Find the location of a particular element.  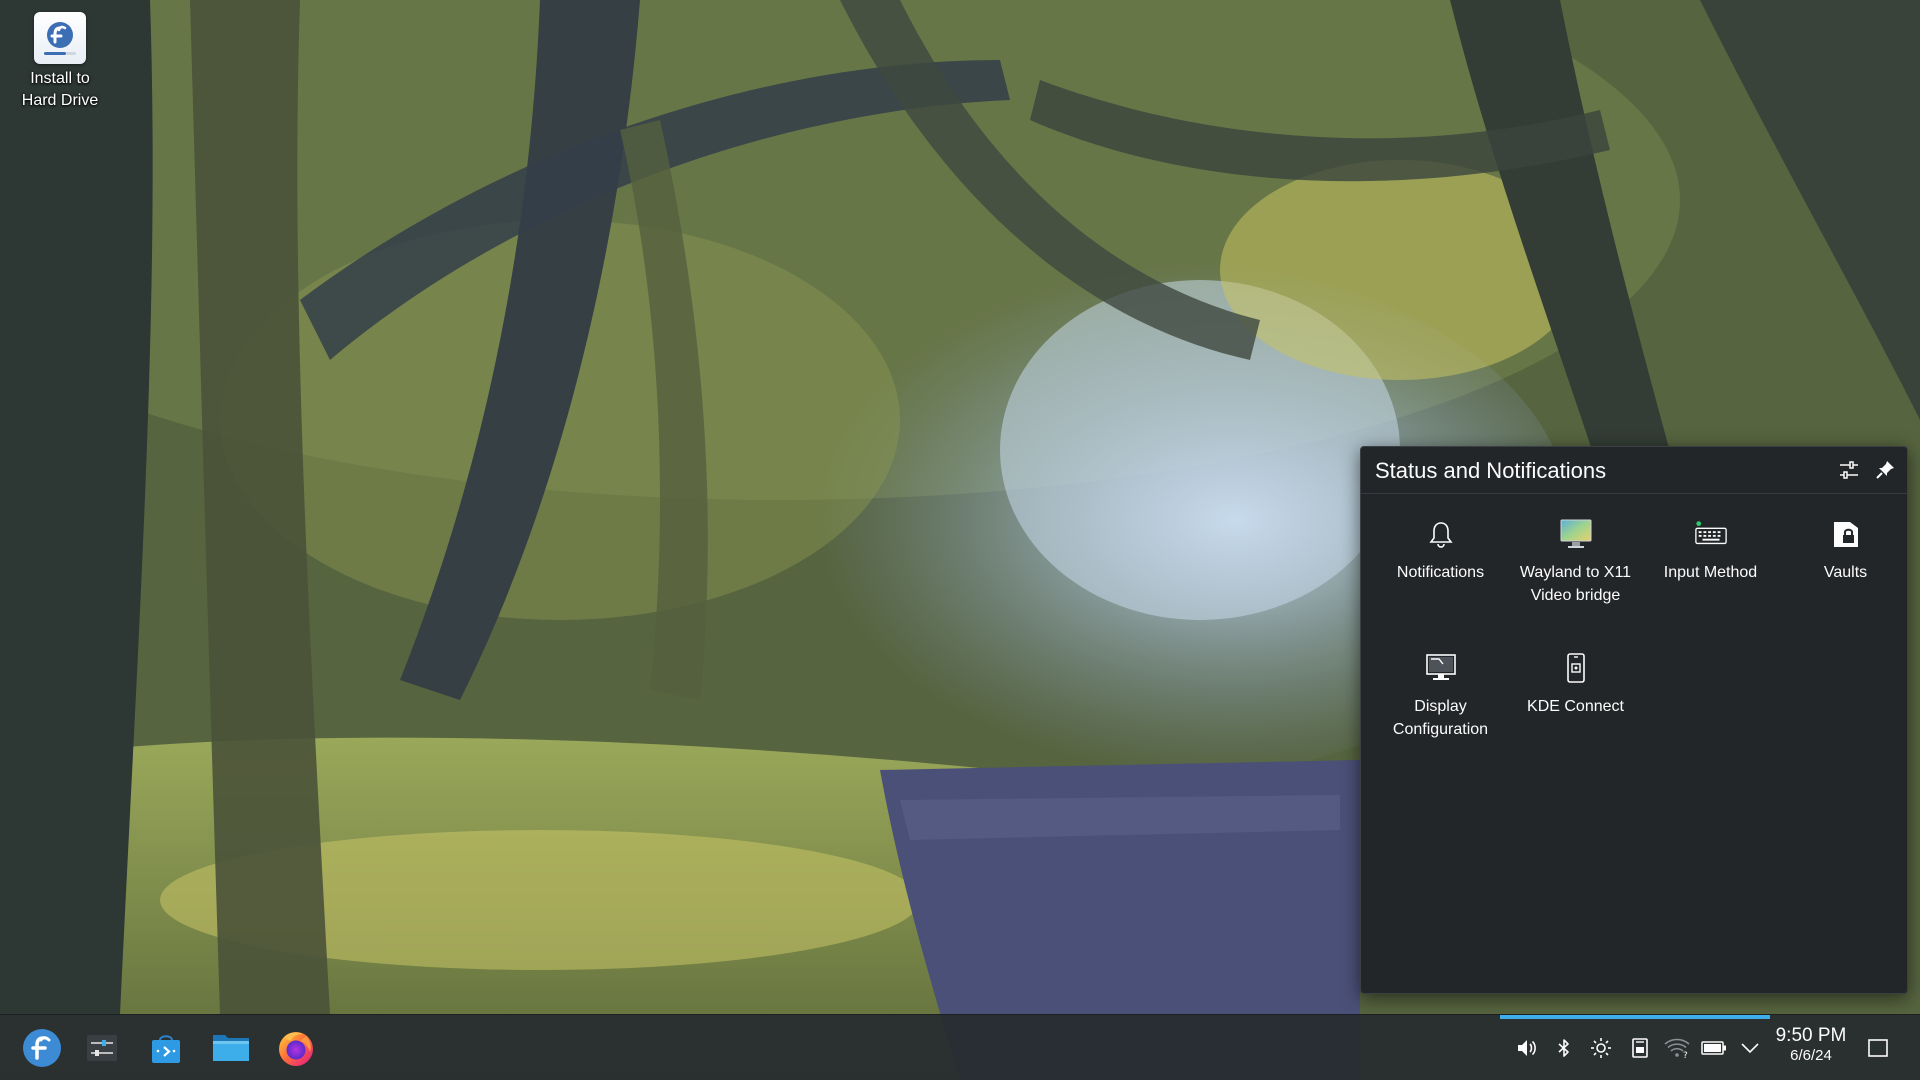

applet-kde-connect: KDE Connect is located at coordinates (1575, 708).